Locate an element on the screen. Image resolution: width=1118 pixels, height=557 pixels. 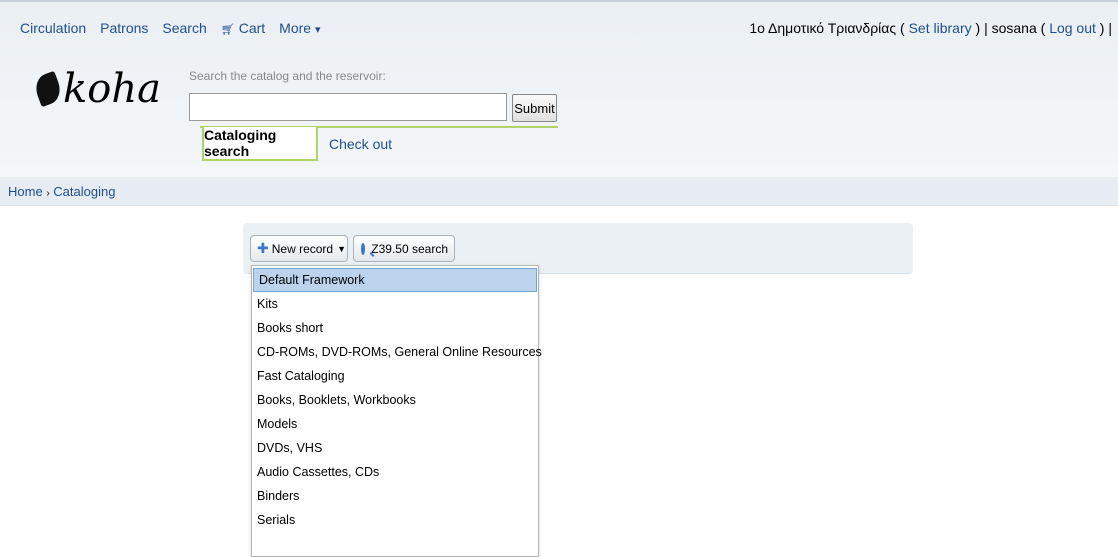
caret-down-icon: ▼ is located at coordinates (342, 248).